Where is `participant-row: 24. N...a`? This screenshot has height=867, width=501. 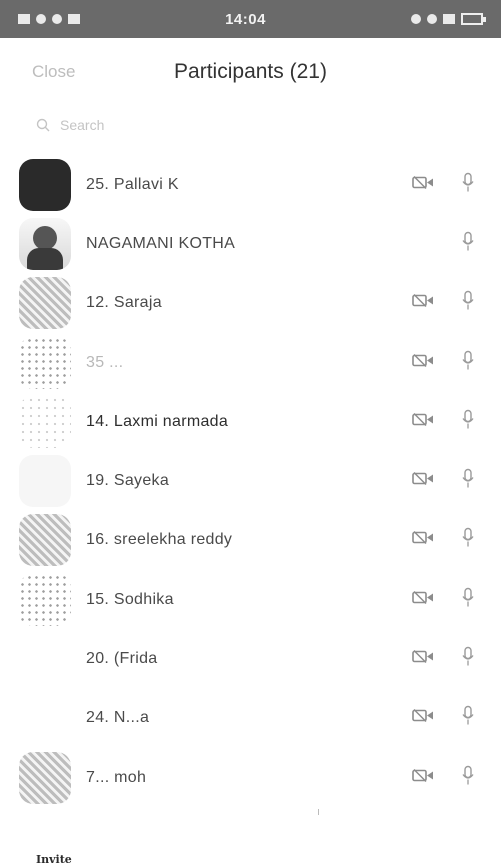 participant-row: 24. N...a is located at coordinates (250, 718).